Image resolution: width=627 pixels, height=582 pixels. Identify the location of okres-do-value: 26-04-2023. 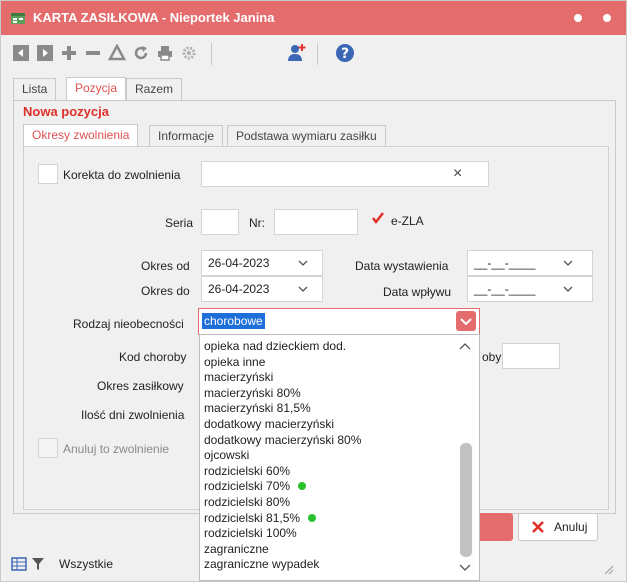
(239, 289).